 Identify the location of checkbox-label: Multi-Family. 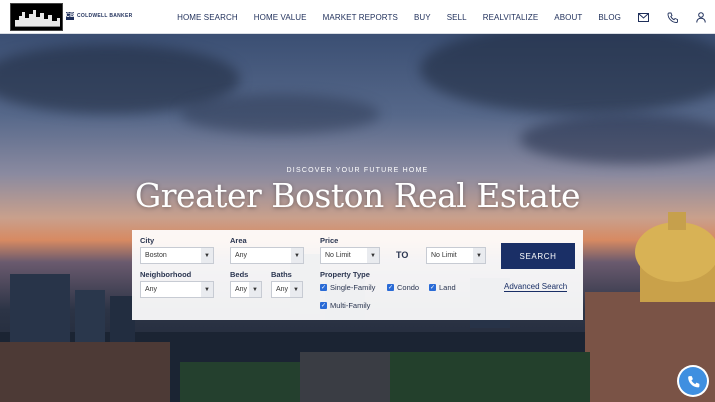
(350, 305).